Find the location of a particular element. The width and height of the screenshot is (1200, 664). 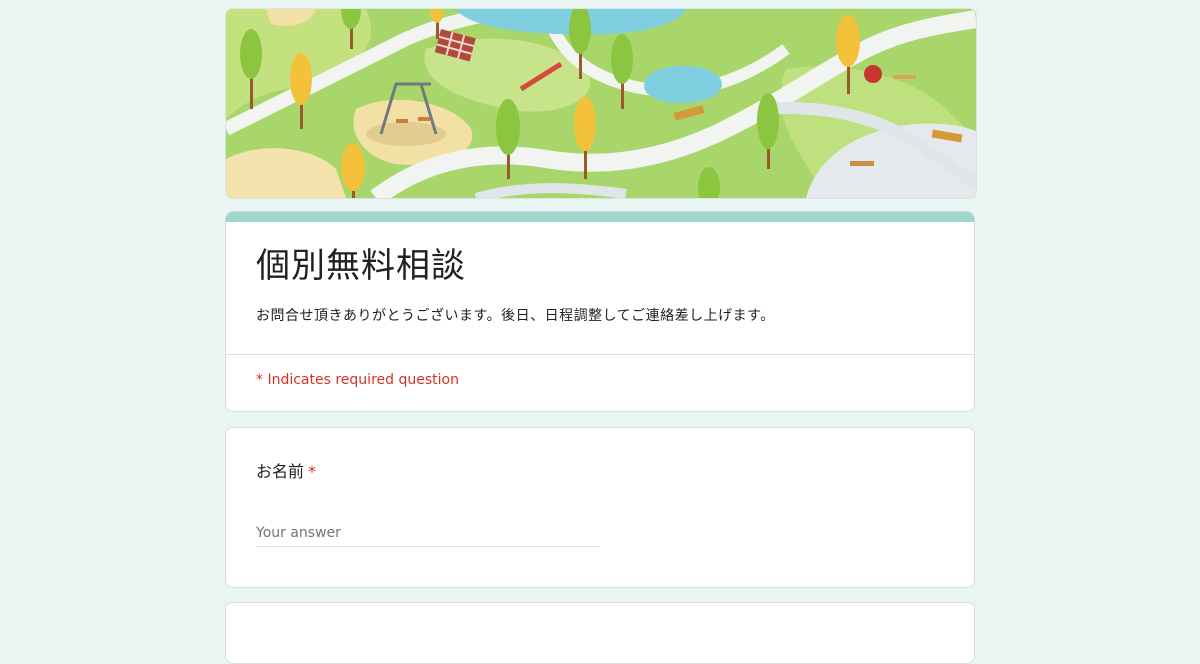

question-card-next is located at coordinates (600, 633).